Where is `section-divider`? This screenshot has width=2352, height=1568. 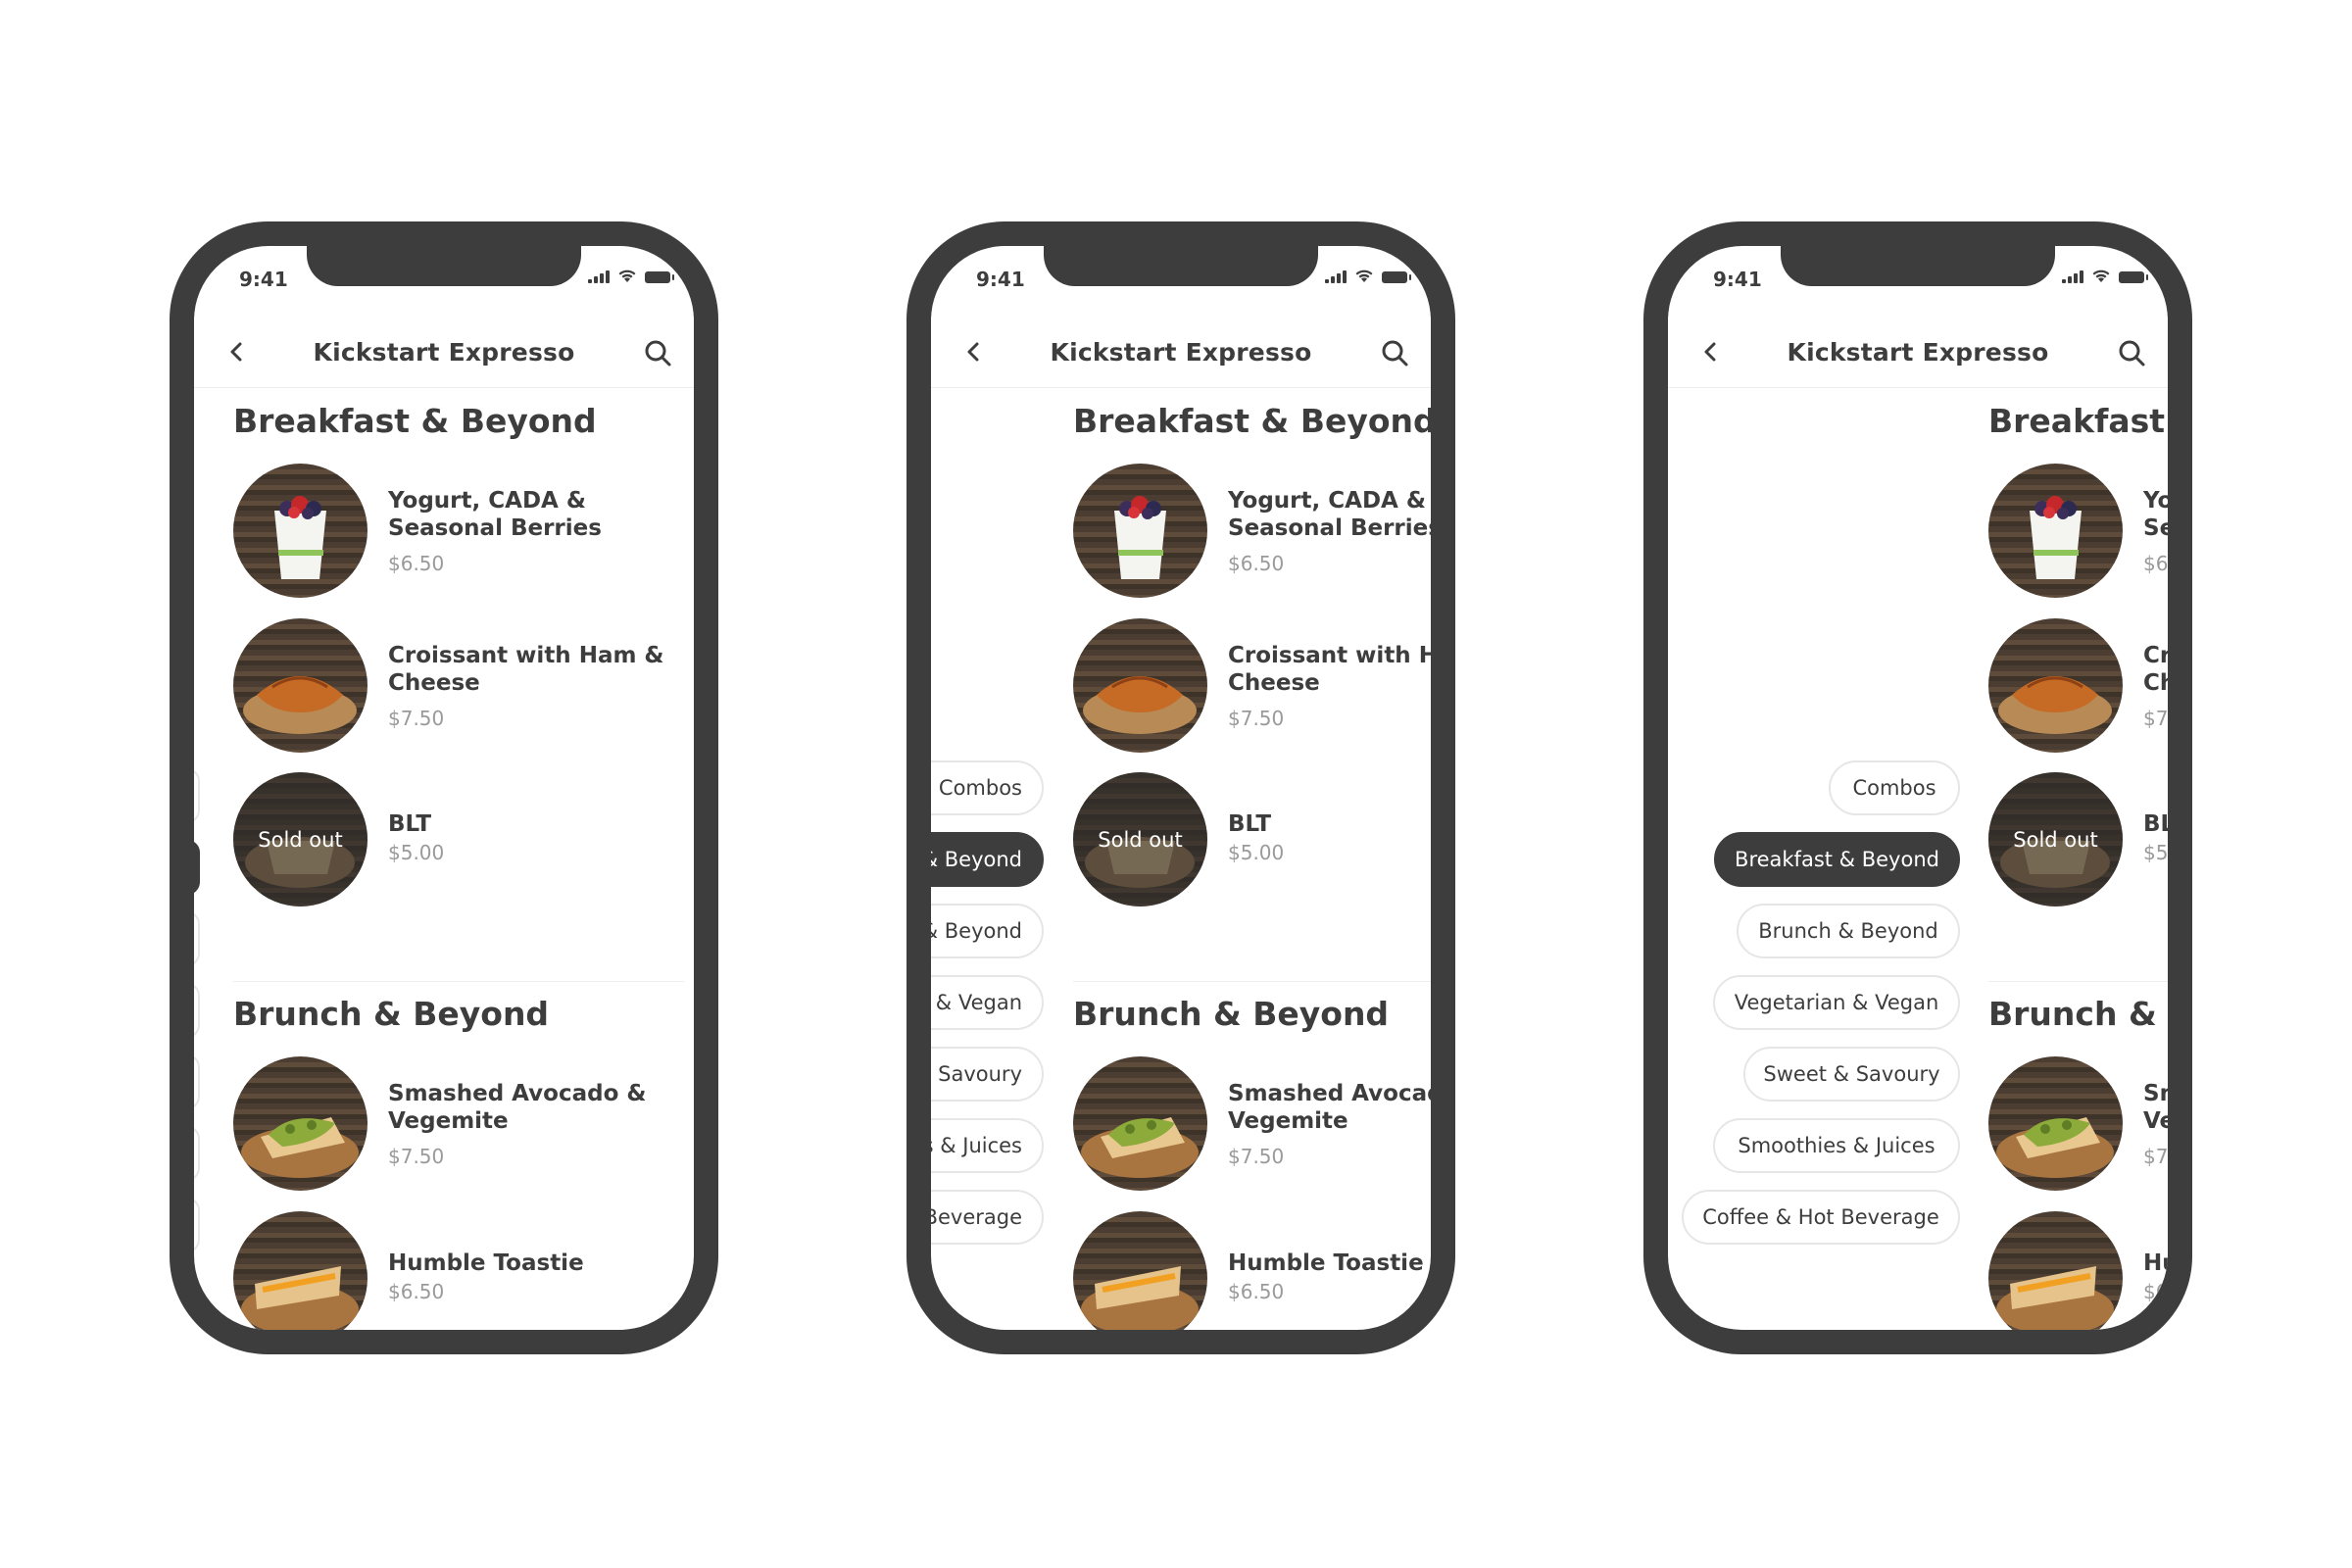
section-divider is located at coordinates (458, 981).